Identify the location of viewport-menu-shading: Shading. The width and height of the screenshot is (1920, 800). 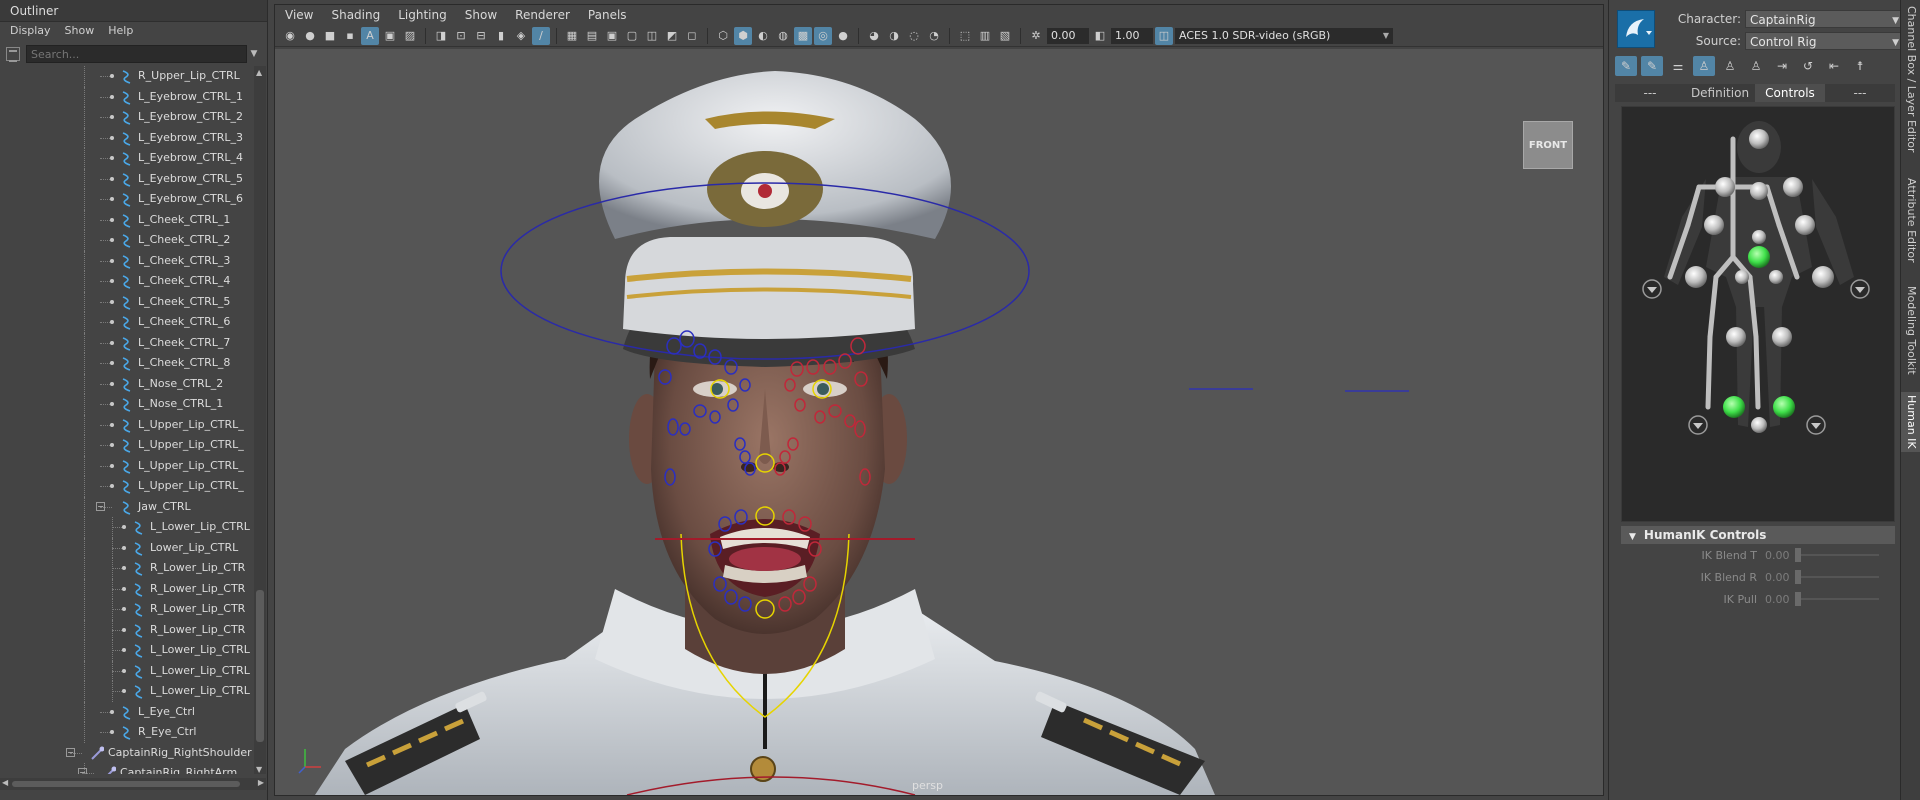
(355, 15).